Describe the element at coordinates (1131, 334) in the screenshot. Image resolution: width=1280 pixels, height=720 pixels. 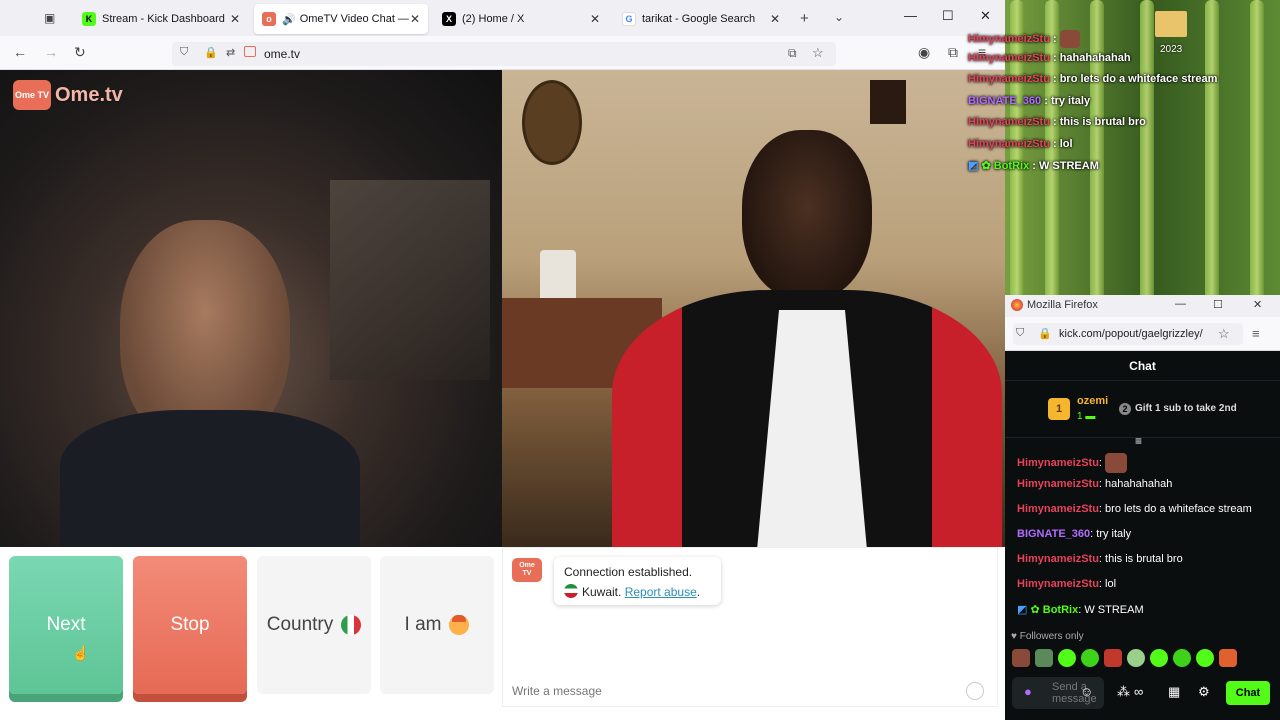
I see `popout-url: kick.com/popout/gaelgrizzley/` at that location.